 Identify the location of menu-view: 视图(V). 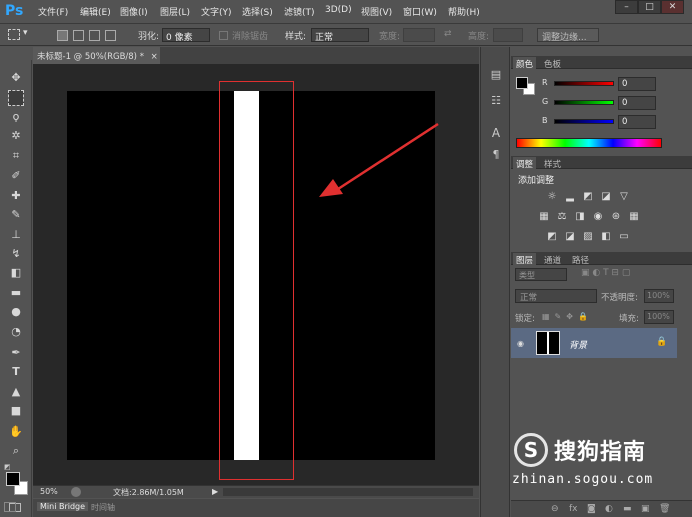
(376, 11).